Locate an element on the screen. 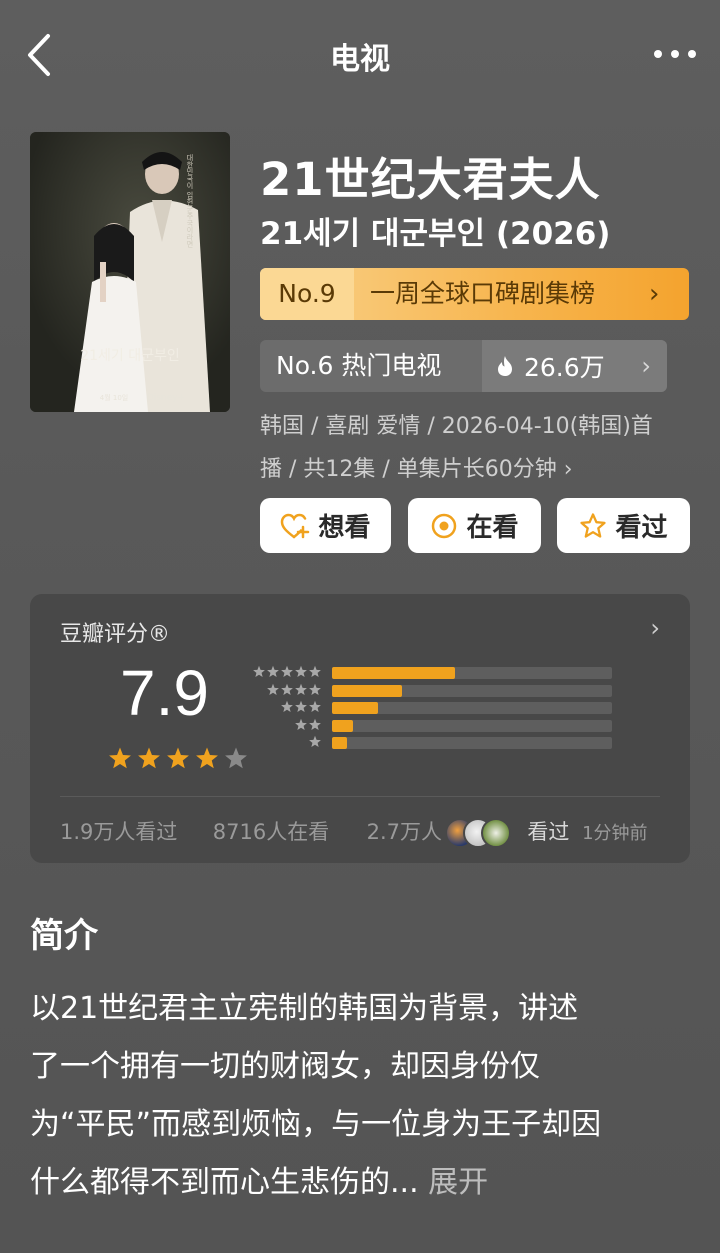 The height and width of the screenshot is (1253, 720). want-to-watch-button: 想看 is located at coordinates (325, 525).